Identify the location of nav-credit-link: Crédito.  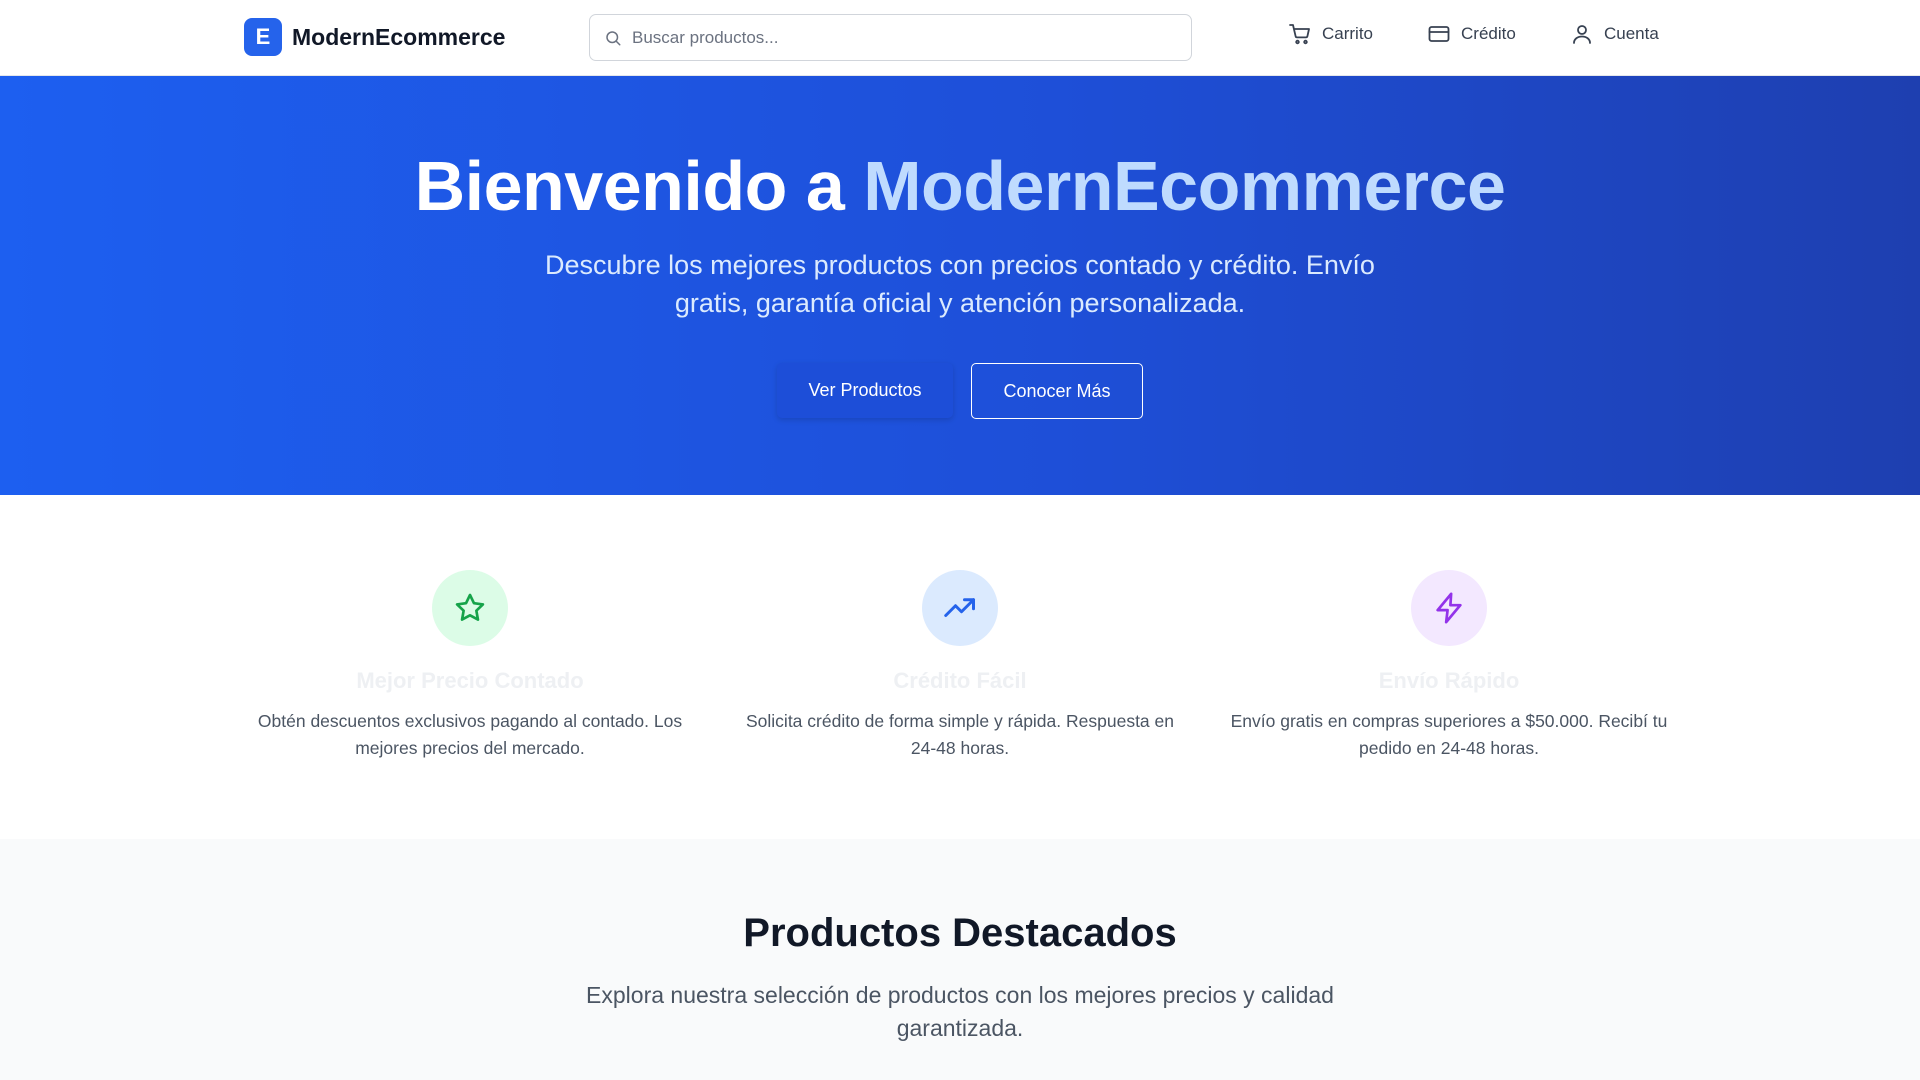
(1471, 34).